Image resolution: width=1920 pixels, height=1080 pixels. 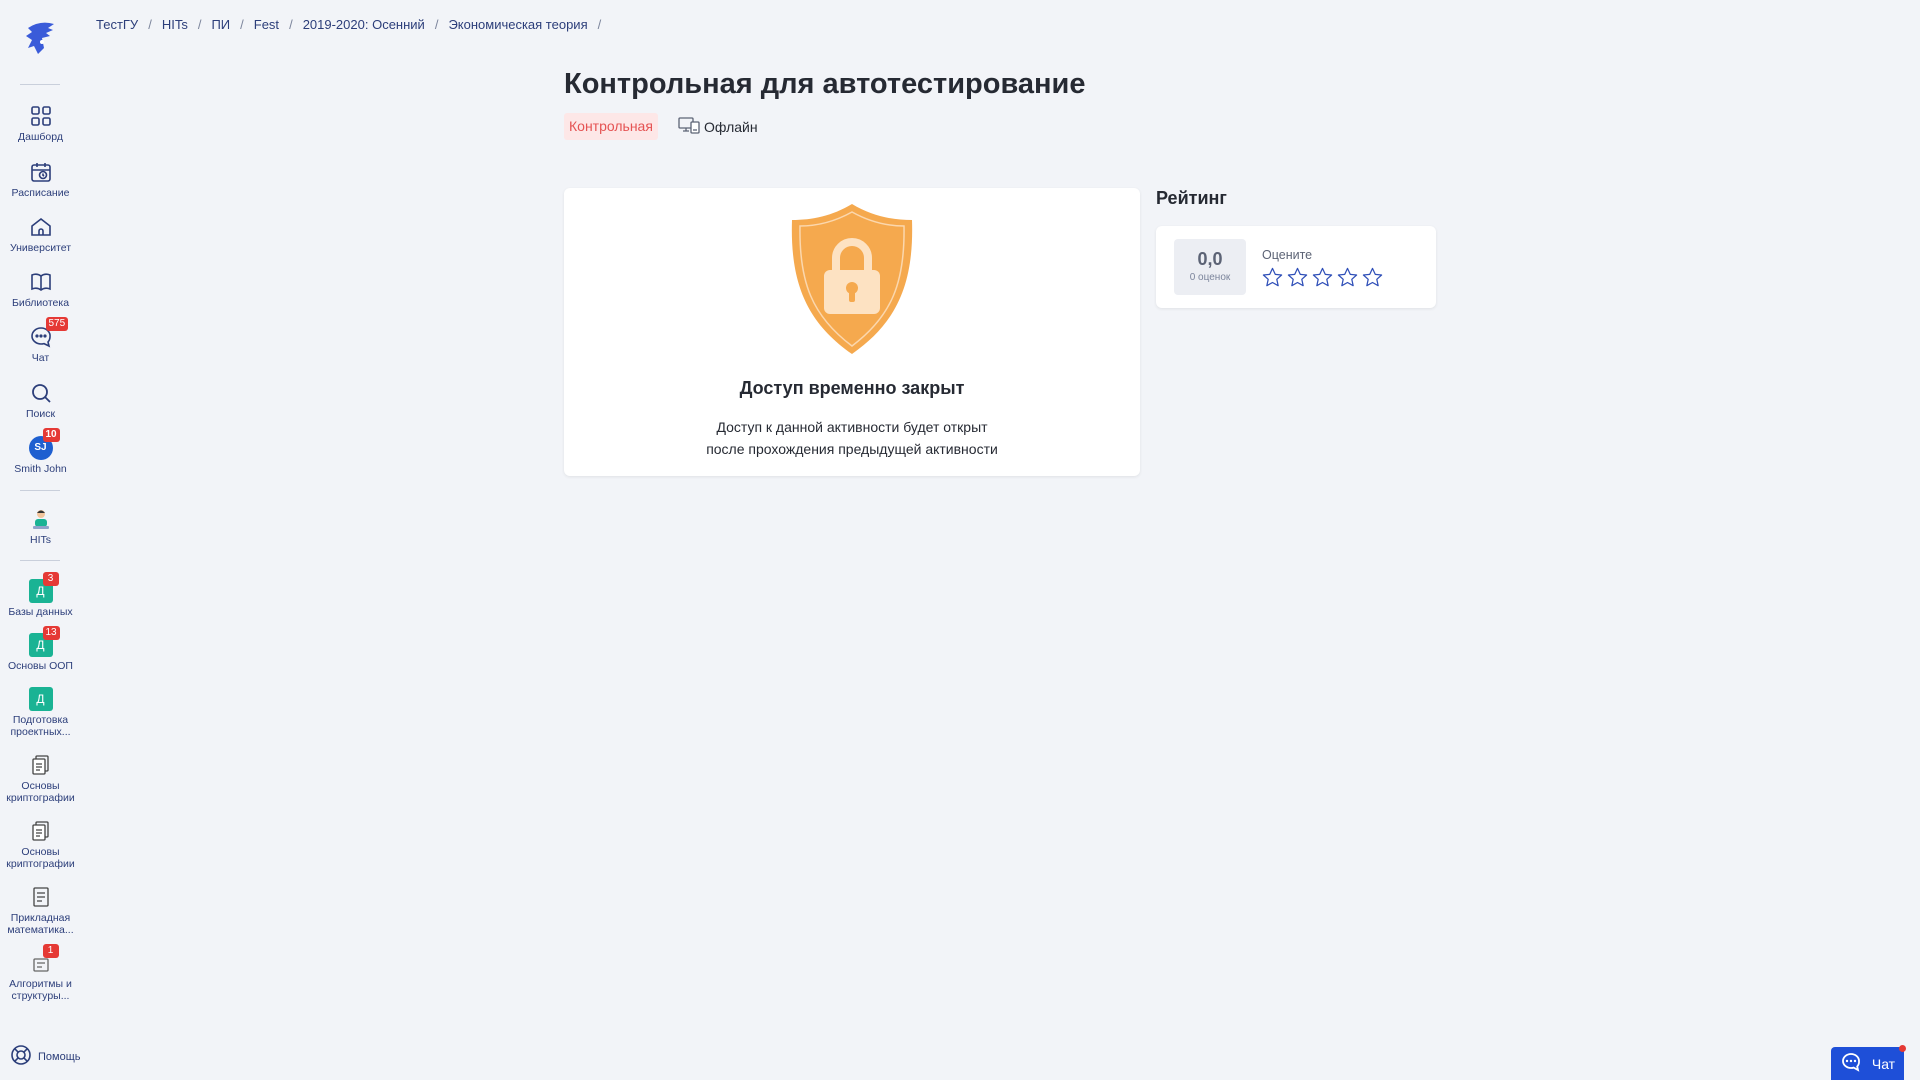 I want to click on sidebar-course-databases: Д 3 Базы данных, so click(x=40, y=595).